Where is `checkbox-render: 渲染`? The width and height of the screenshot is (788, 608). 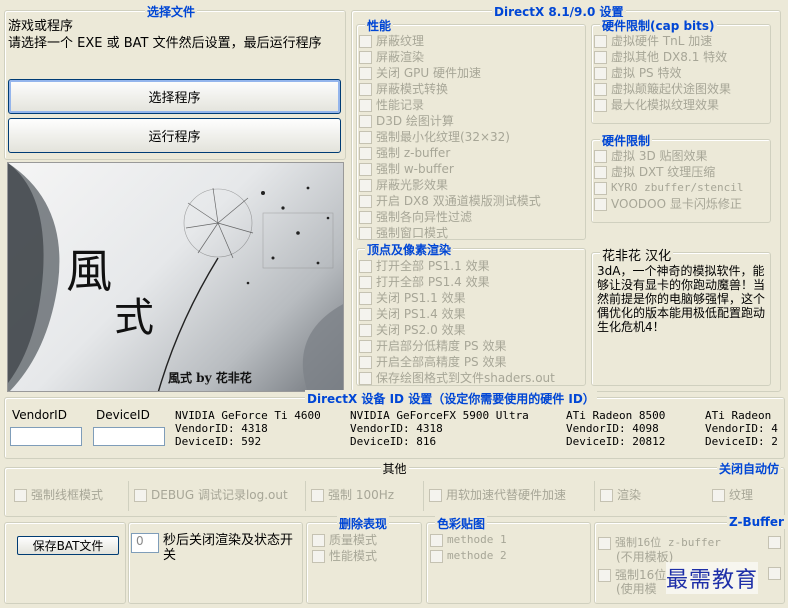 checkbox-render: 渲染 is located at coordinates (620, 495).